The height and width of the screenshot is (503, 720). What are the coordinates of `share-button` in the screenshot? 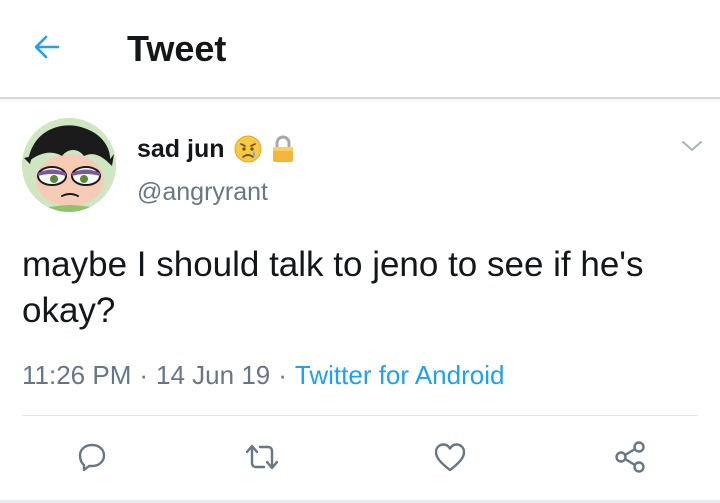 It's located at (630, 457).